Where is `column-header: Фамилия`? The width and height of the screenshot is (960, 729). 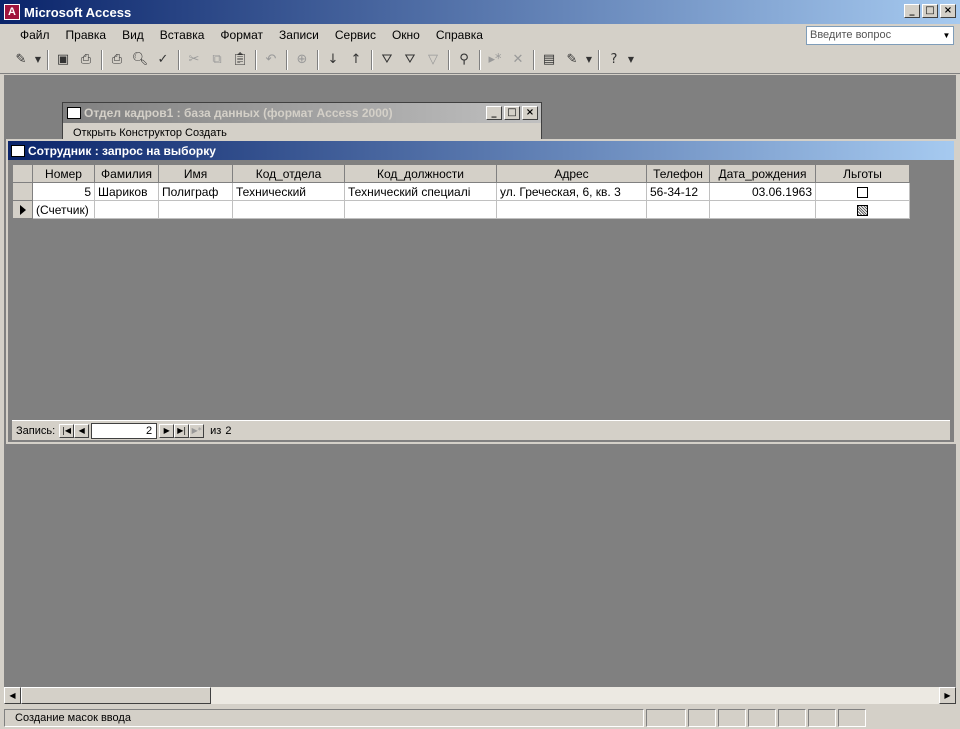 column-header: Фамилия is located at coordinates (126, 173).